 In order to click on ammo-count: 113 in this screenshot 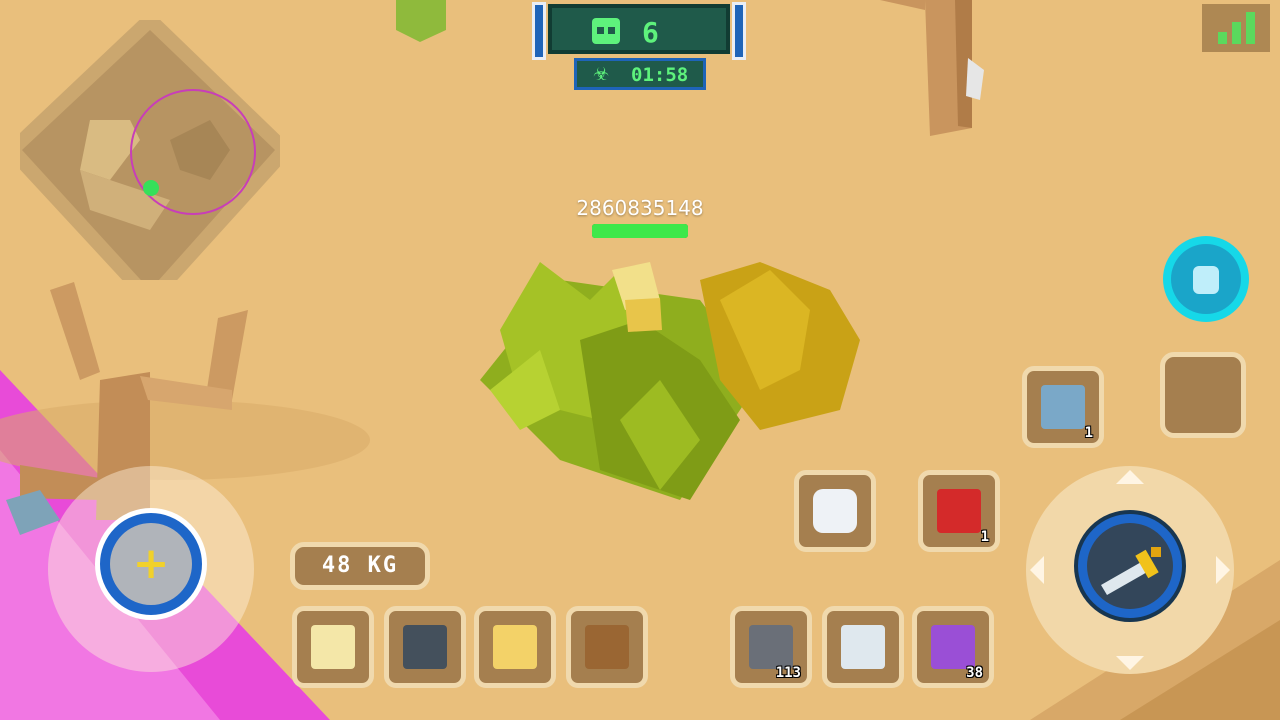, I will do `click(788, 673)`.